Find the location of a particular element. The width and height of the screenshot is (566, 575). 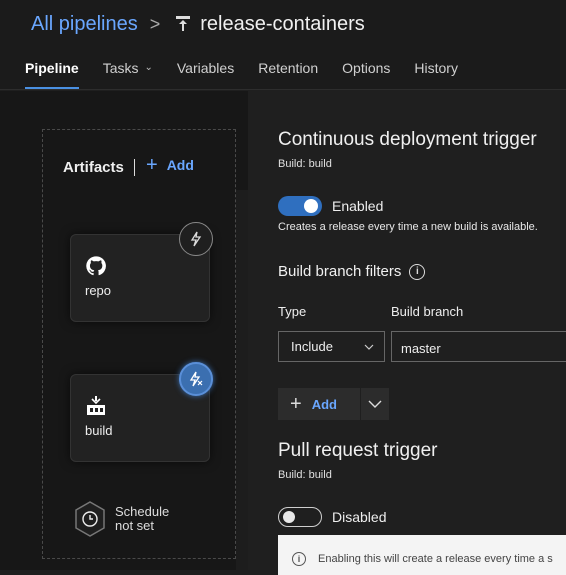

schedule-status: not set is located at coordinates (135, 525).